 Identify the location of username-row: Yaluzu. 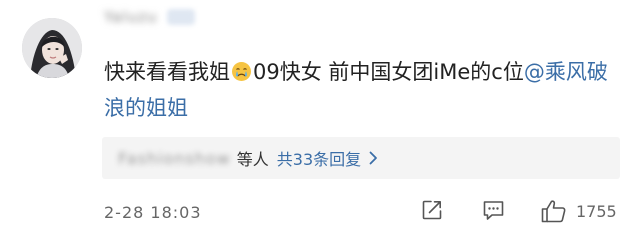
(150, 17).